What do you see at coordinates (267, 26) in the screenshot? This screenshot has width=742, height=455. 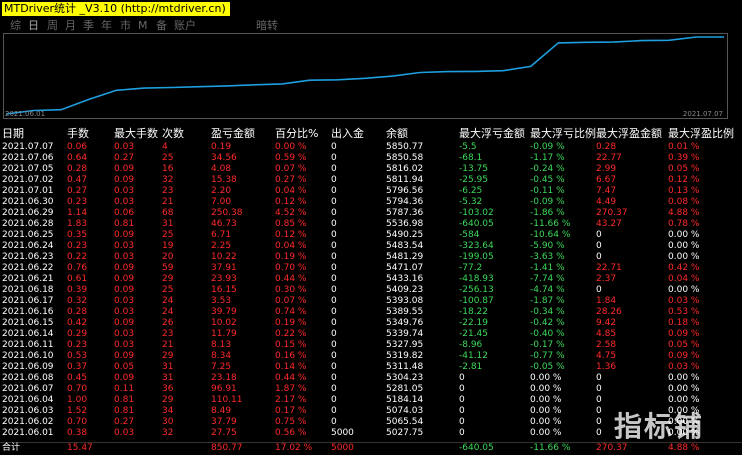 I see `tab-10: 暗转` at bounding box center [267, 26].